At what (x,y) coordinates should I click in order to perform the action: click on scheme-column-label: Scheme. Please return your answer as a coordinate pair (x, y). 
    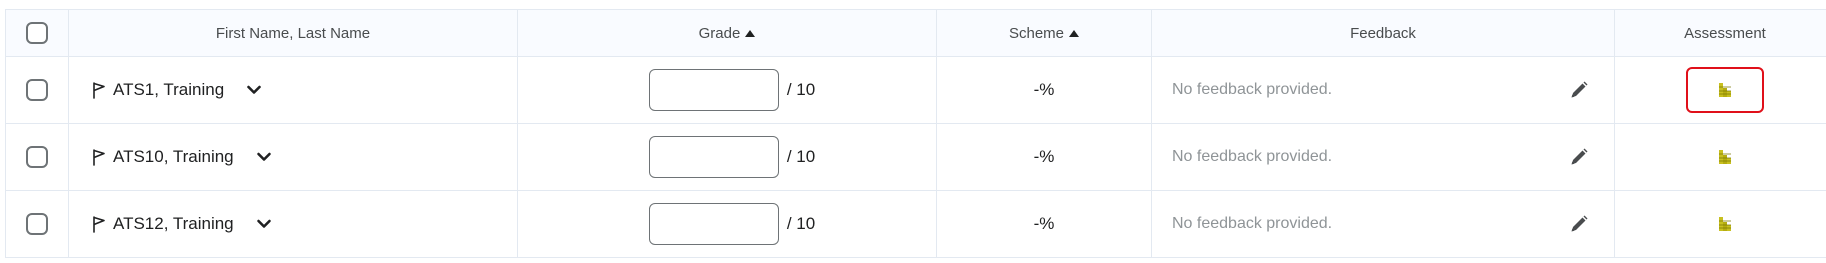
    Looking at the image, I should click on (1036, 33).